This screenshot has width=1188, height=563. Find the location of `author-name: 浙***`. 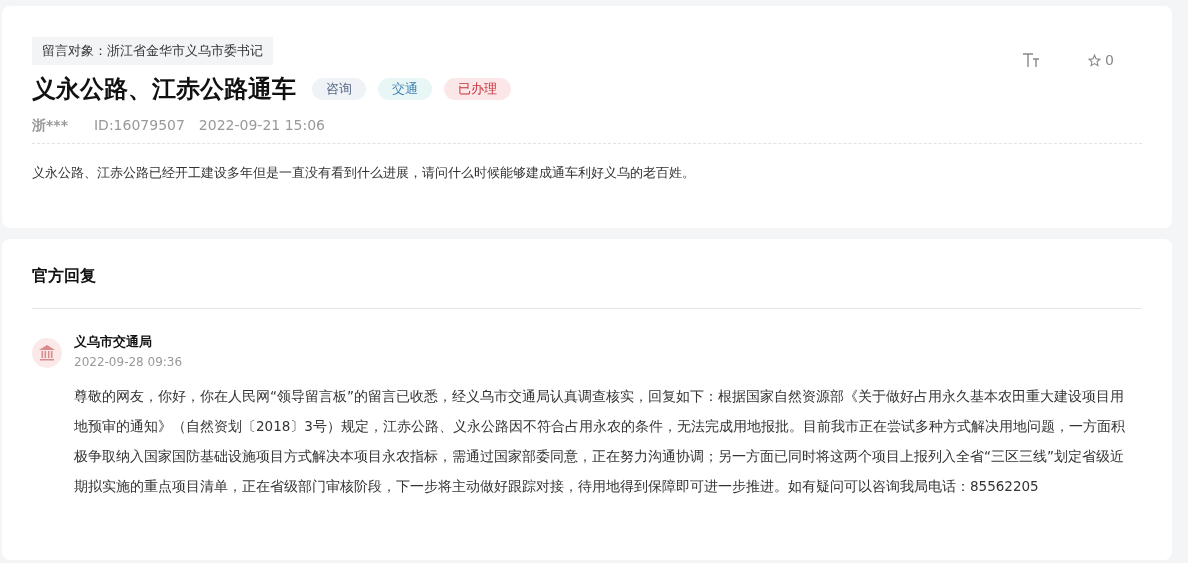

author-name: 浙*** is located at coordinates (50, 126).